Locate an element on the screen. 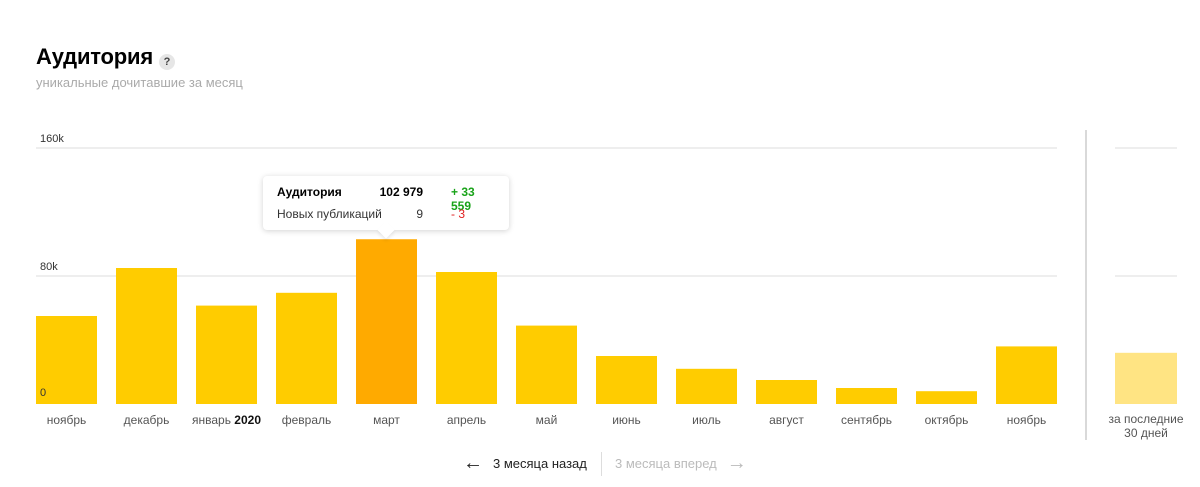 This screenshot has height=487, width=1200. arrow-right-icon: → is located at coordinates (736, 463).